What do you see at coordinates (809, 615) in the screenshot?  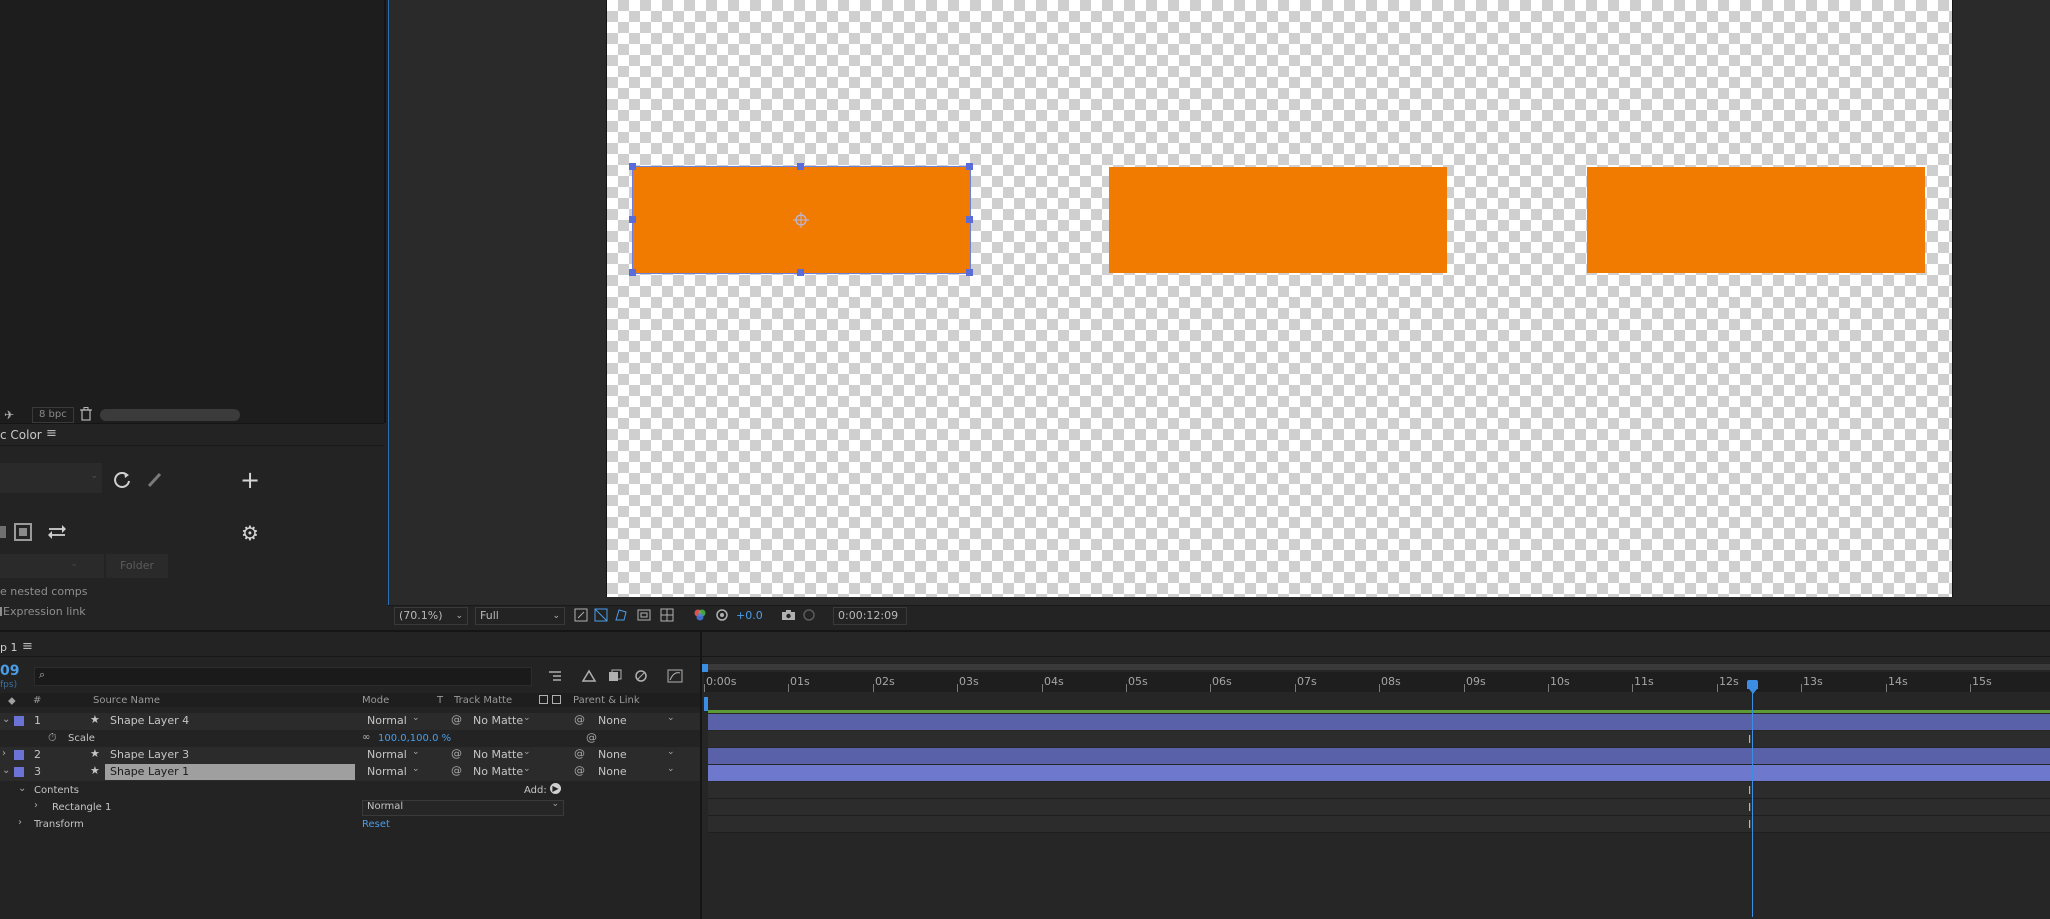 I see `show-snapshot-icon` at bounding box center [809, 615].